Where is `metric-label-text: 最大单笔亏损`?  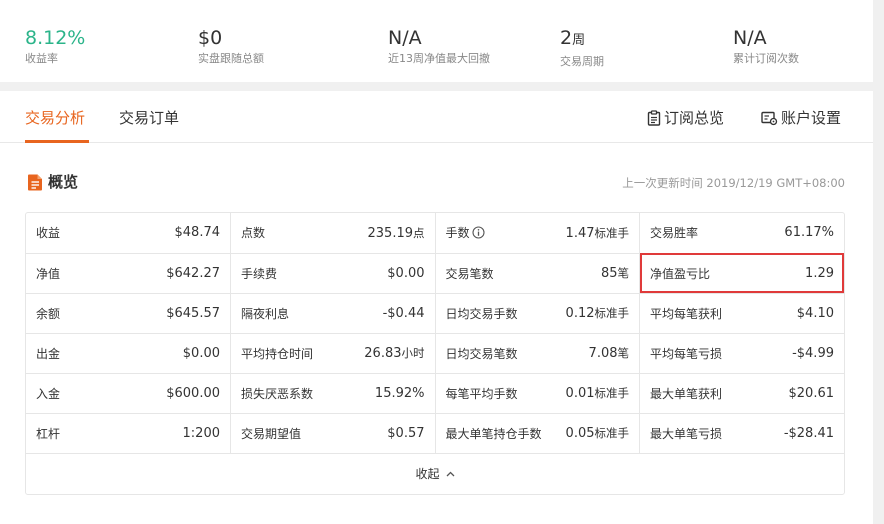 metric-label-text: 最大单笔亏损 is located at coordinates (686, 433).